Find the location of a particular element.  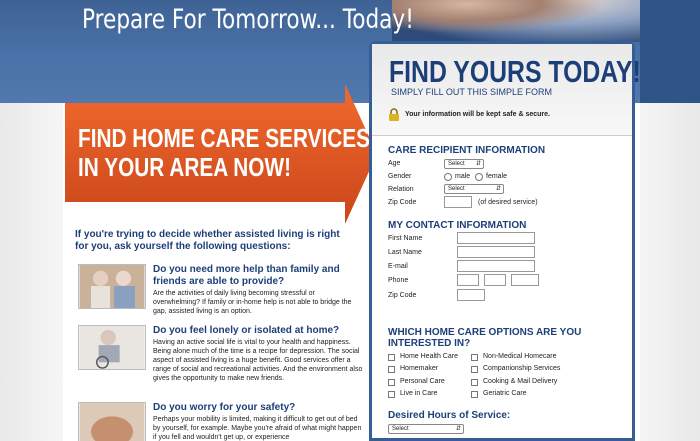

first-name-input is located at coordinates (496, 238).